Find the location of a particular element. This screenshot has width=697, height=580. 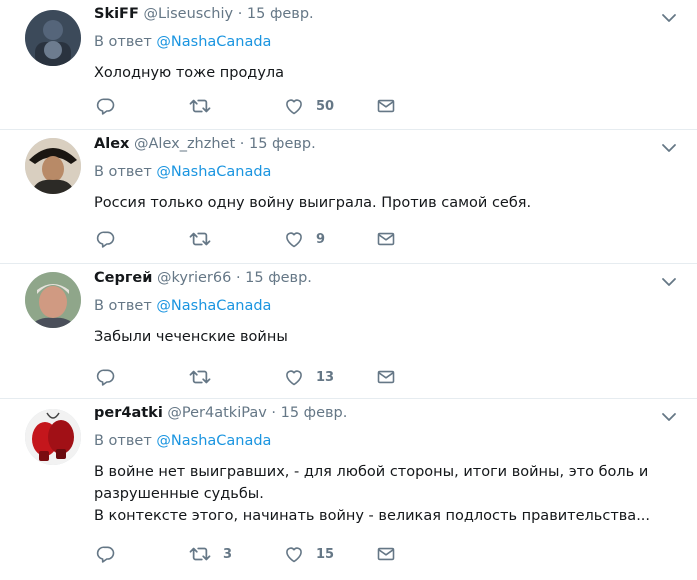

tweet-header: SkiFF @Liseuschiy · 15 февр. is located at coordinates (204, 14).